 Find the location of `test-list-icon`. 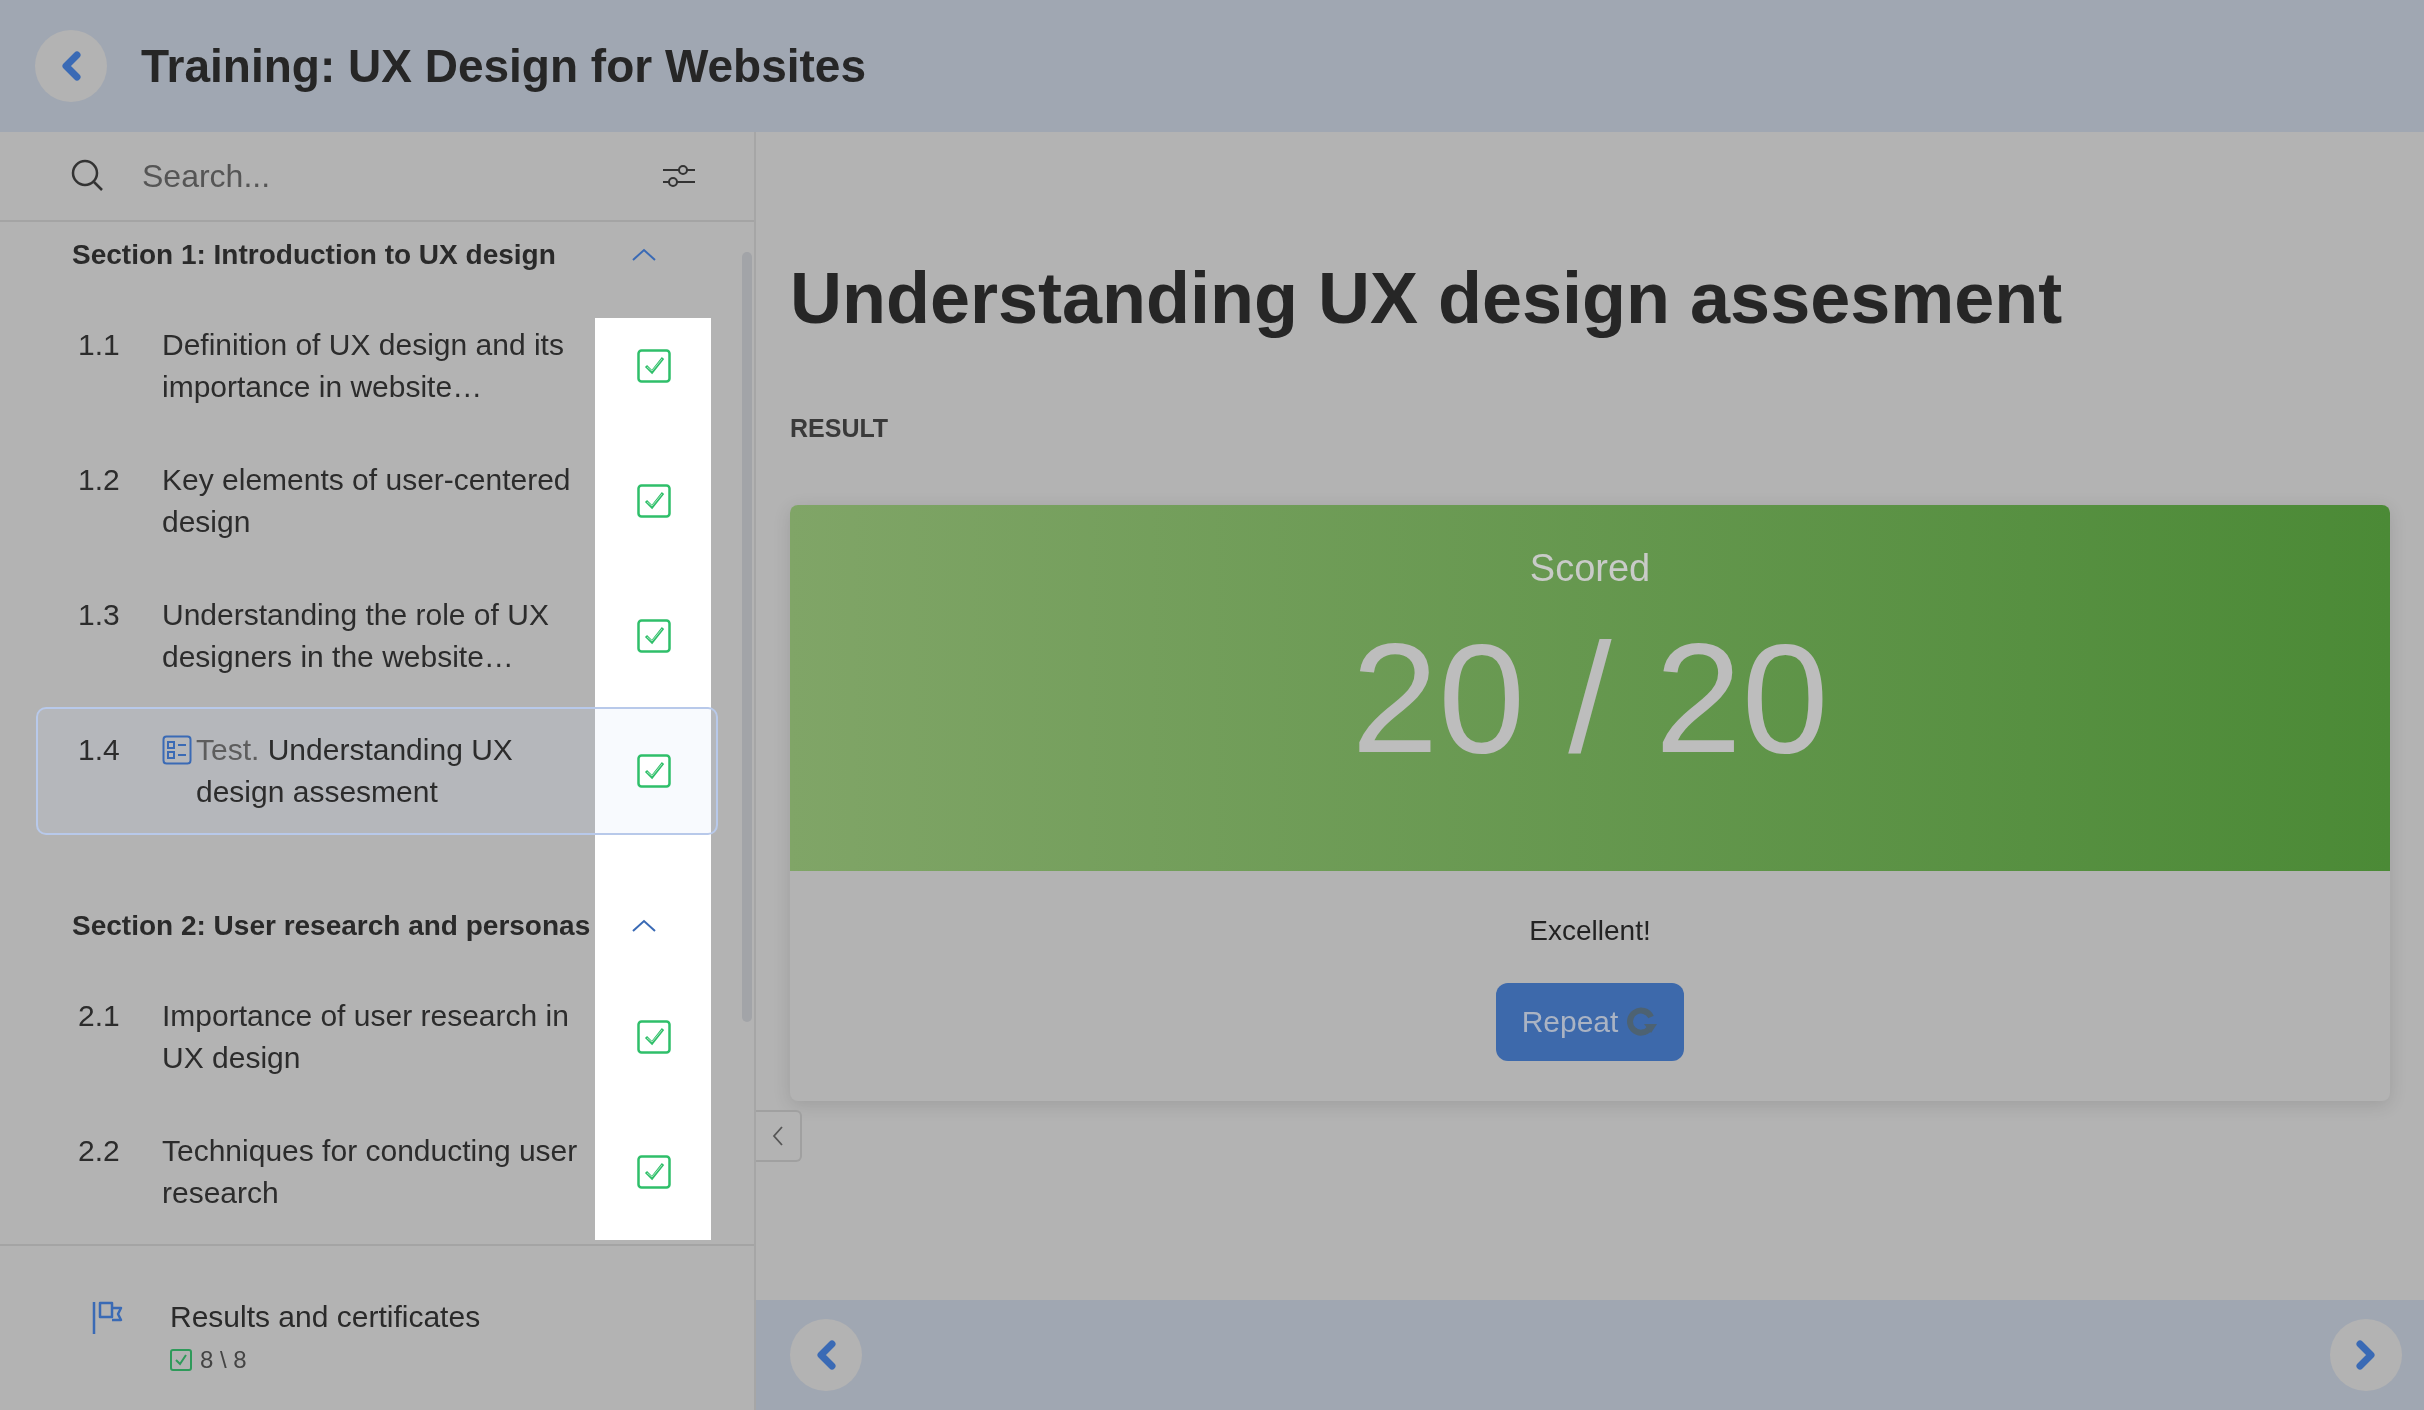

test-list-icon is located at coordinates (177, 750).